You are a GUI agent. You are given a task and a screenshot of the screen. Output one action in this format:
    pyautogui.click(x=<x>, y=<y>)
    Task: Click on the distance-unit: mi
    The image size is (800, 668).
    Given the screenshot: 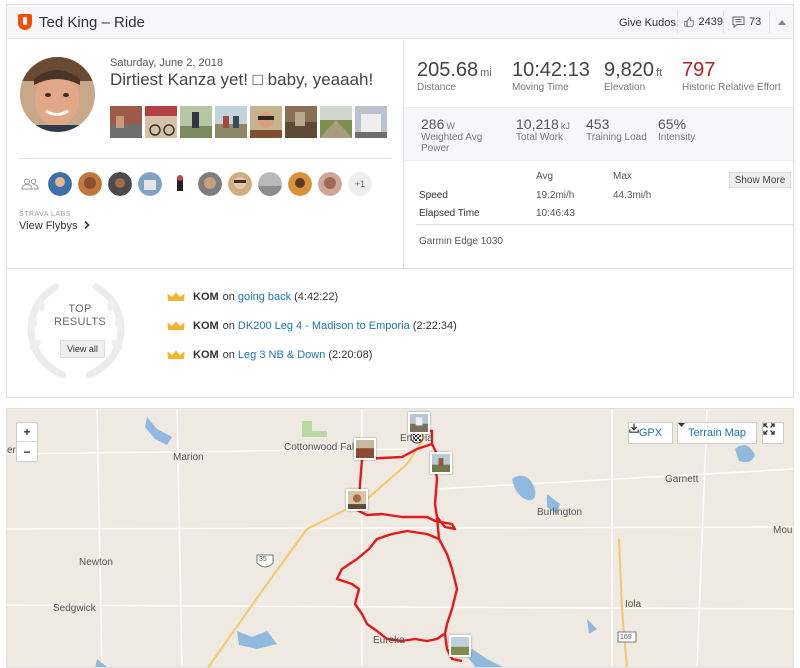 What is the action you would take?
    pyautogui.click(x=486, y=73)
    